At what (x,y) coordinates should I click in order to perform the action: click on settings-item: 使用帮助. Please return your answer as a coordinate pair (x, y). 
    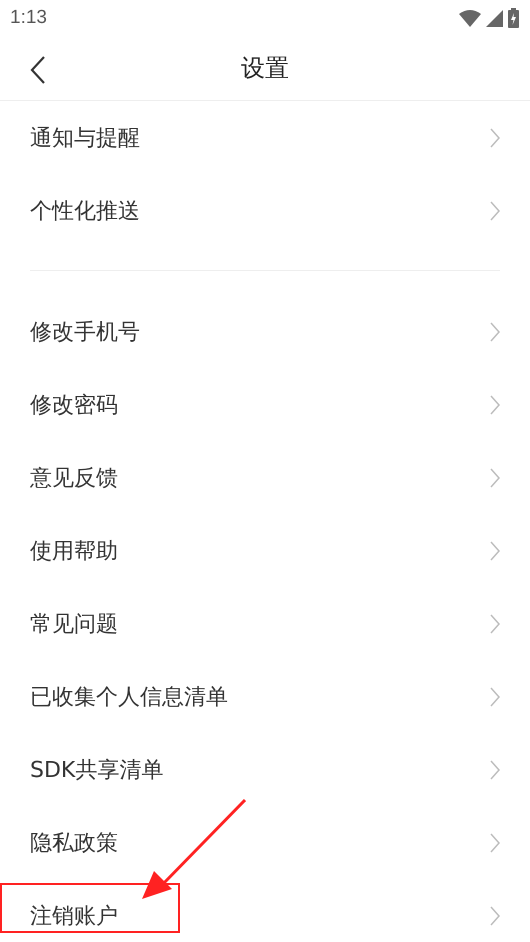
    Looking at the image, I should click on (74, 551).